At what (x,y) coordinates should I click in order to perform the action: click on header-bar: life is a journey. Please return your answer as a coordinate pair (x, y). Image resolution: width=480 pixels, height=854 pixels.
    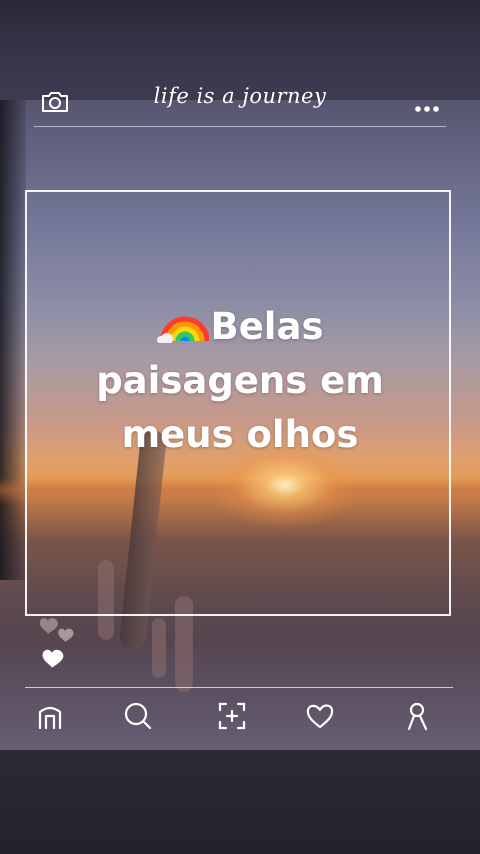
    Looking at the image, I should click on (240, 102).